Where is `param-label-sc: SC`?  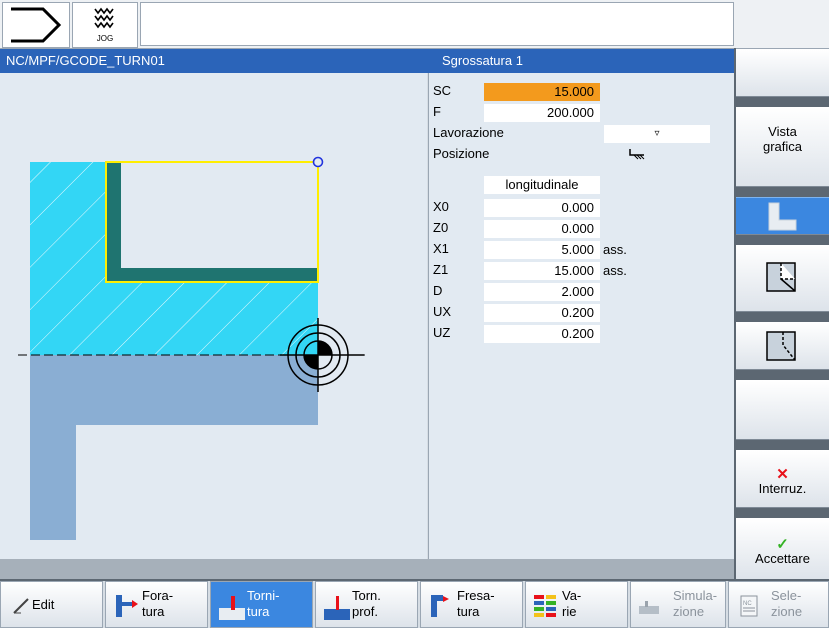
param-label-sc: SC is located at coordinates (442, 90).